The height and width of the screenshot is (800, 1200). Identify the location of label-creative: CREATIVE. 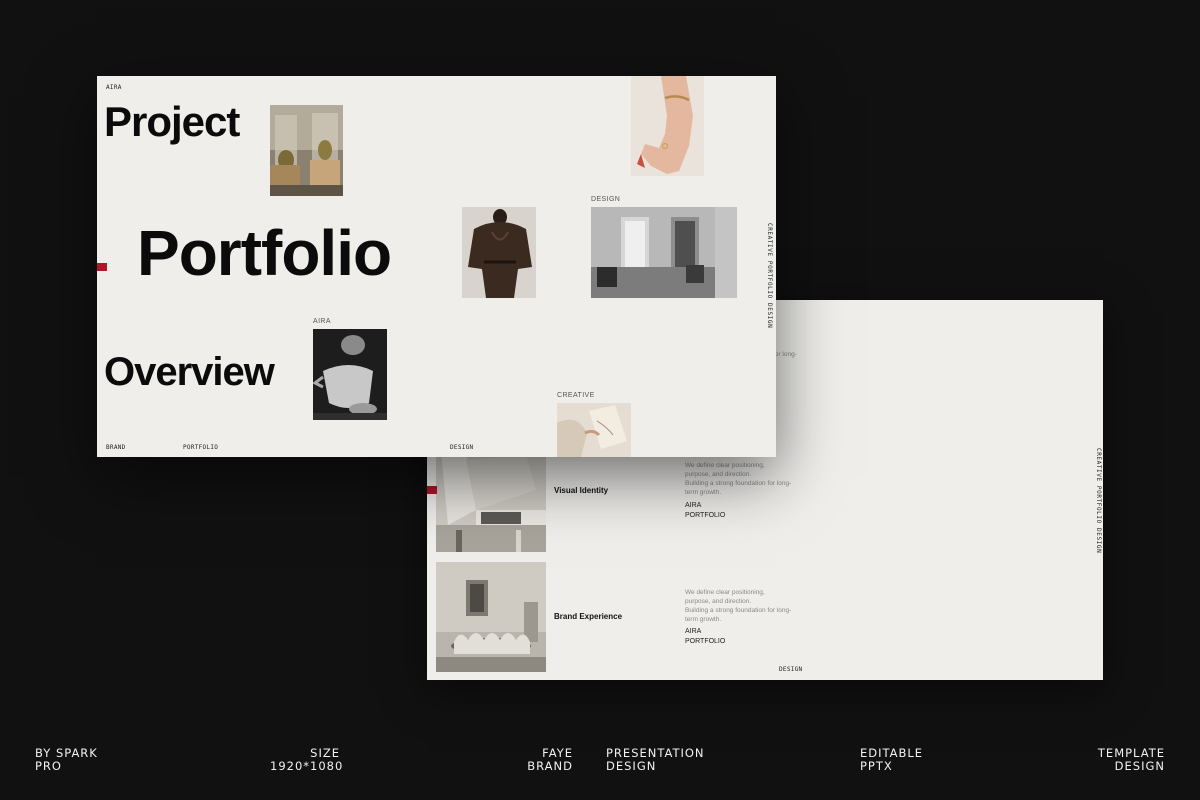
(576, 395).